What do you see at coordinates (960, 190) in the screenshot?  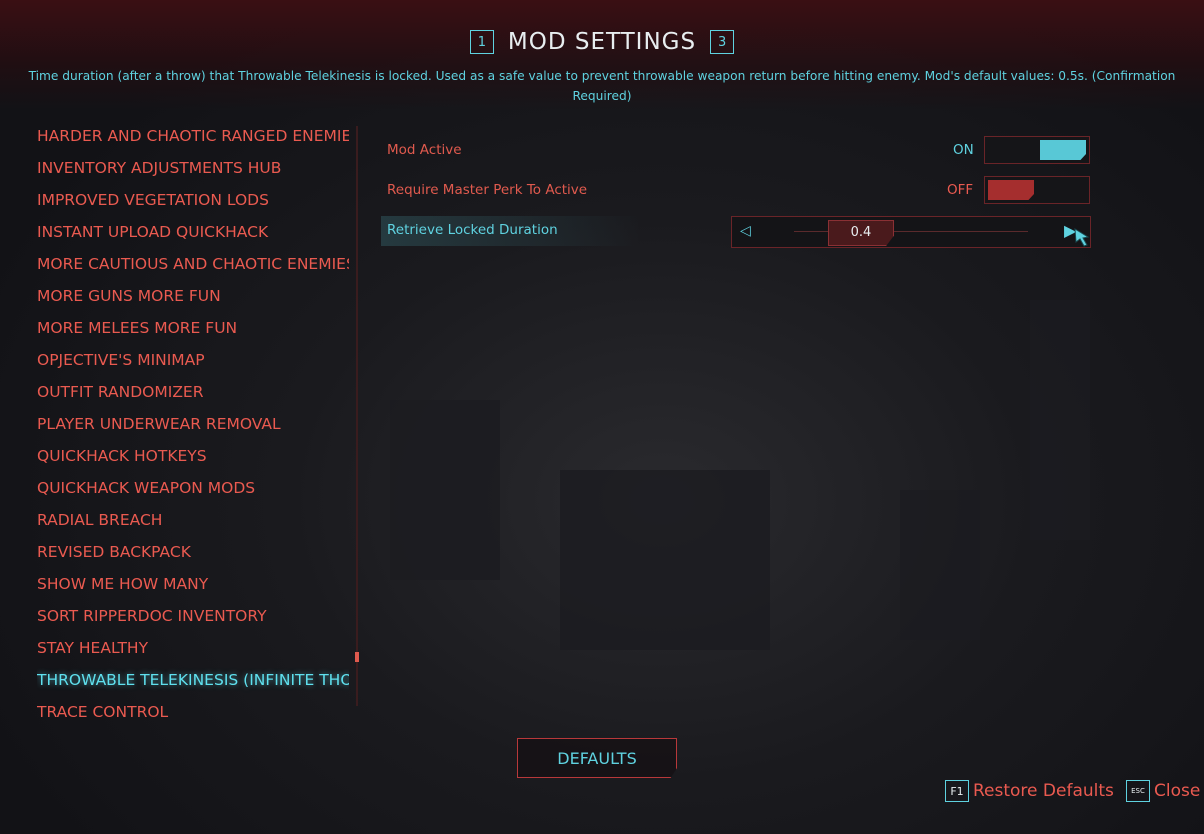 I see `toggle-state-text: OFF` at bounding box center [960, 190].